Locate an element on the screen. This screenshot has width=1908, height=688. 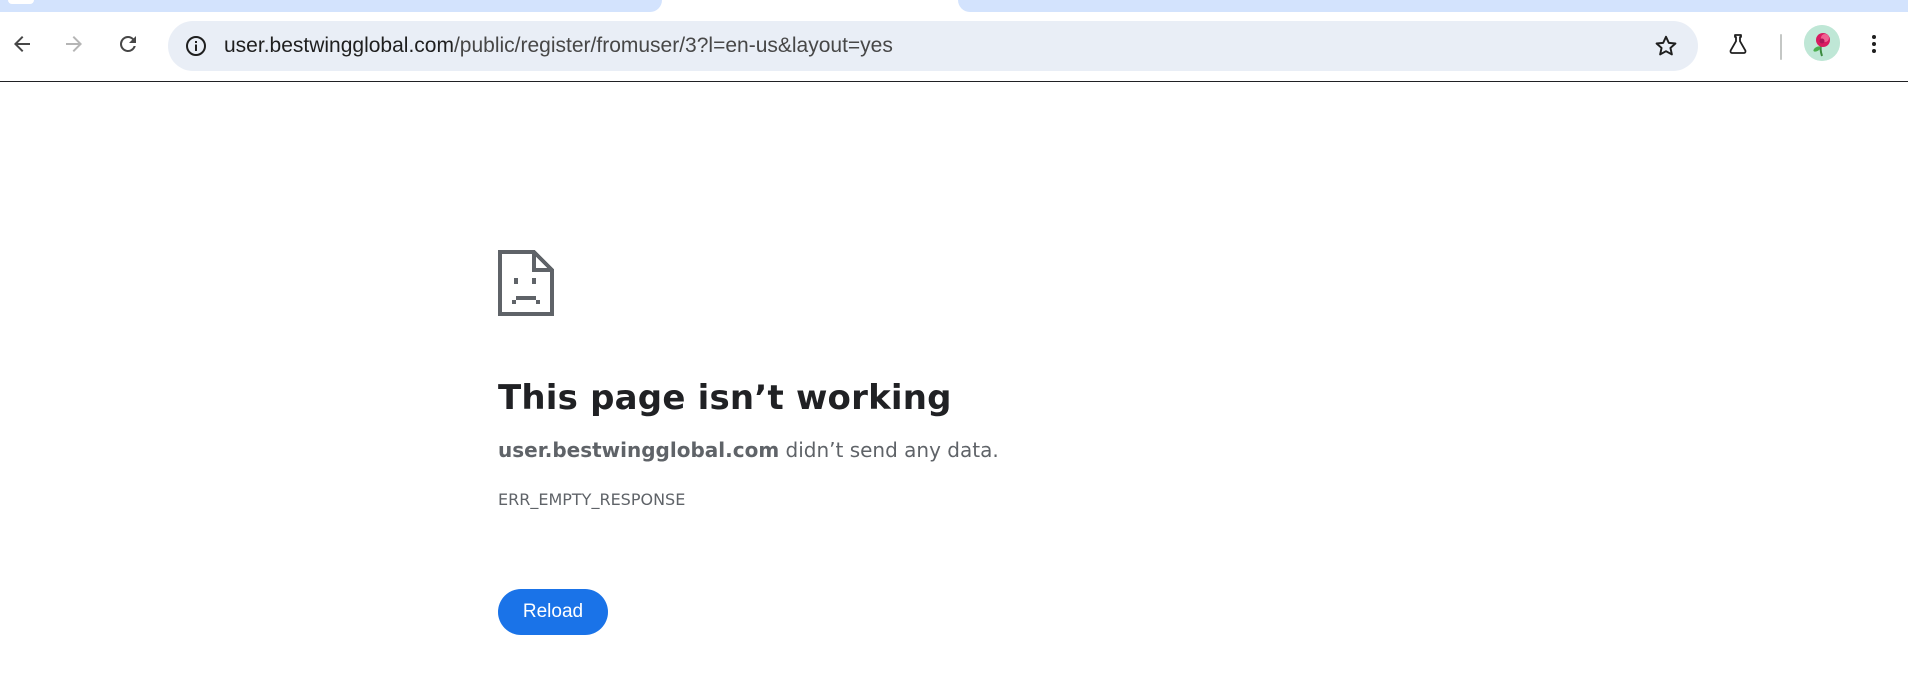
tab-inactive-right is located at coordinates (1433, 6).